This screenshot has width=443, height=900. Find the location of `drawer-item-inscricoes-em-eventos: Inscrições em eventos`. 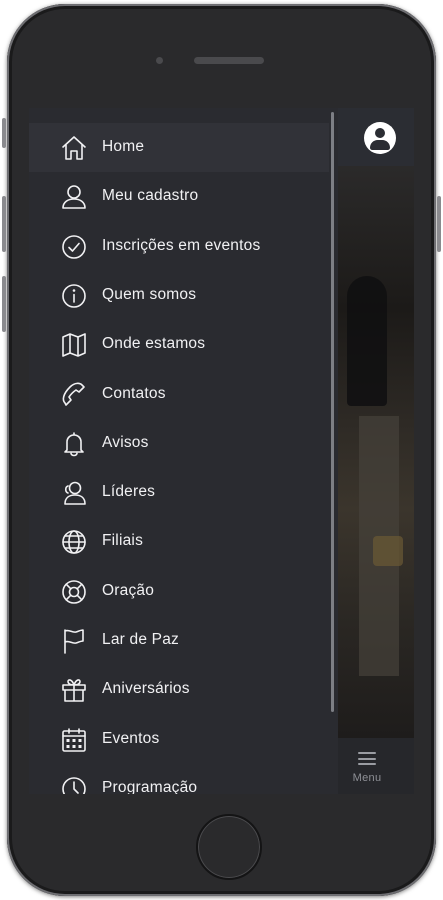

drawer-item-inscricoes-em-eventos: Inscrições em eventos is located at coordinates (179, 246).